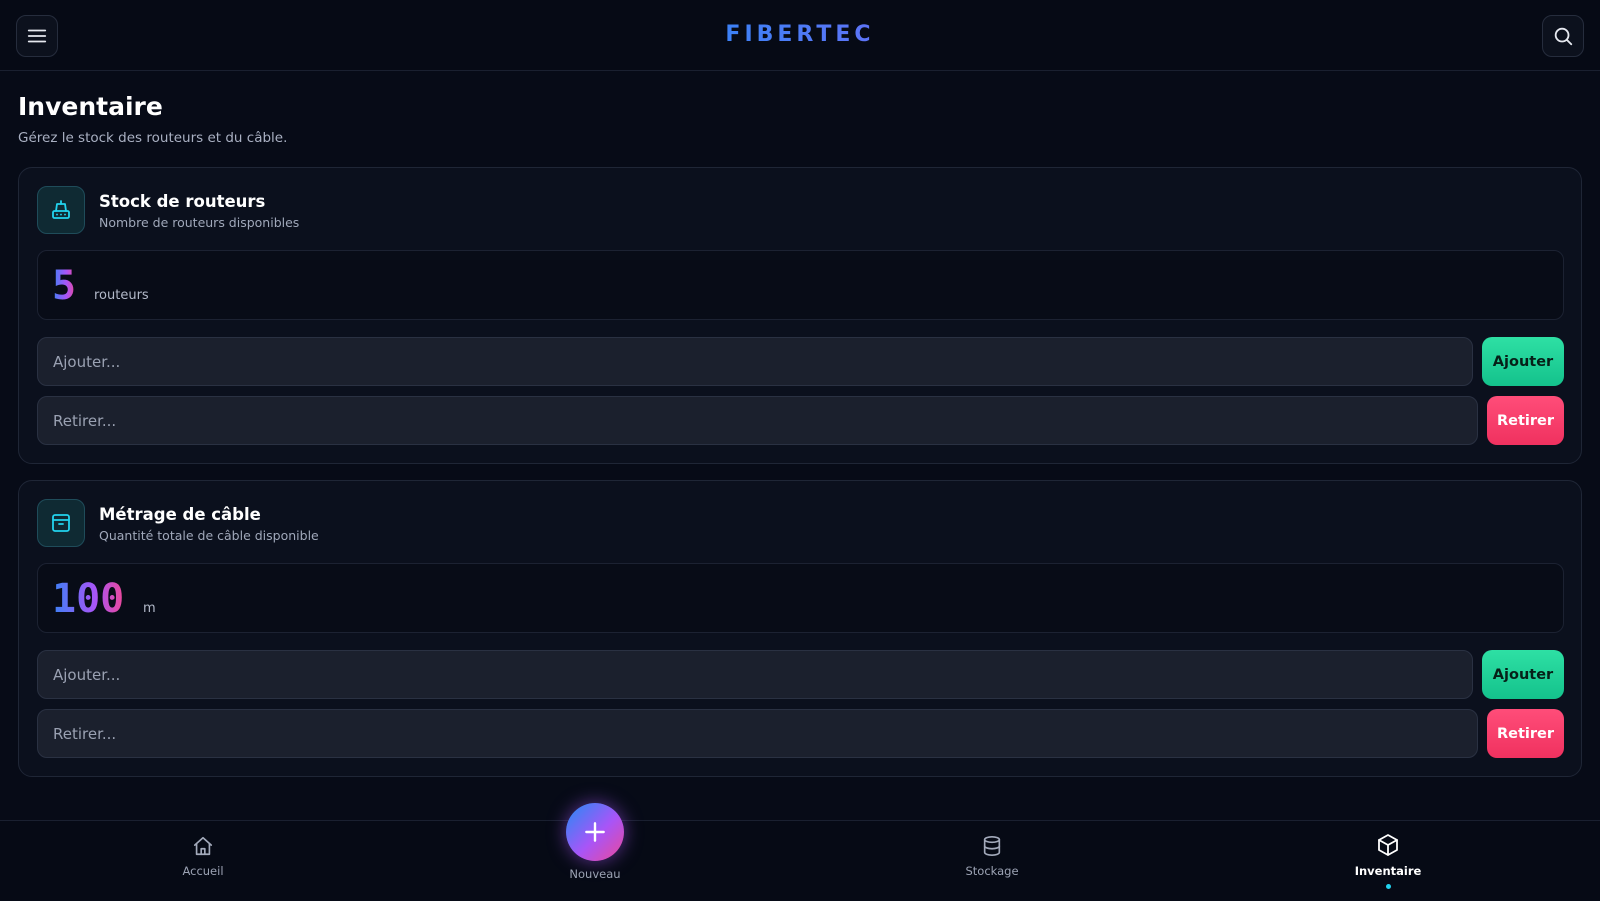  I want to click on router-icon, so click(61, 209).